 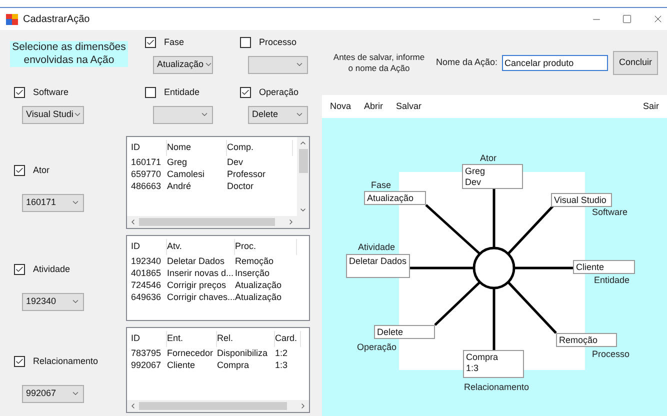 What do you see at coordinates (197, 148) in the screenshot?
I see `column-header: Nome` at bounding box center [197, 148].